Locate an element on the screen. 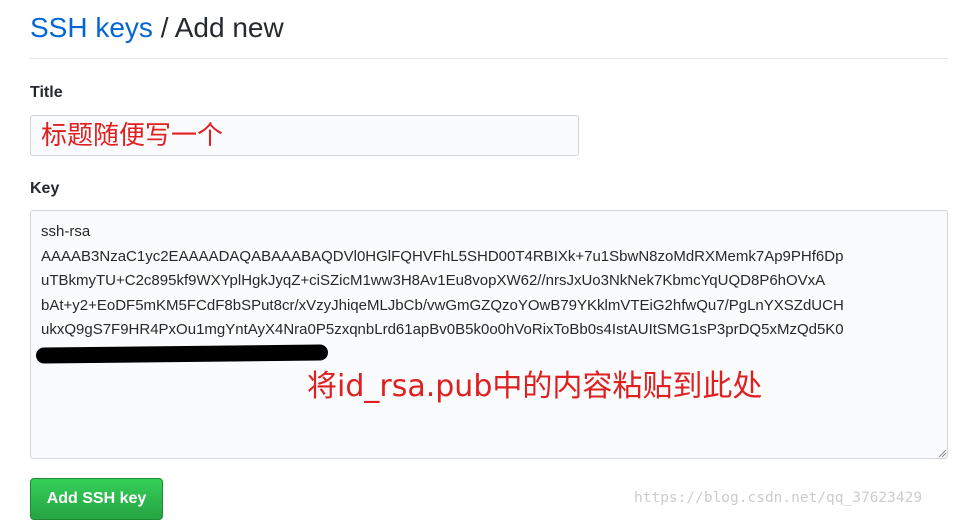 Image resolution: width=976 pixels, height=522 pixels. redaction-mark is located at coordinates (182, 354).